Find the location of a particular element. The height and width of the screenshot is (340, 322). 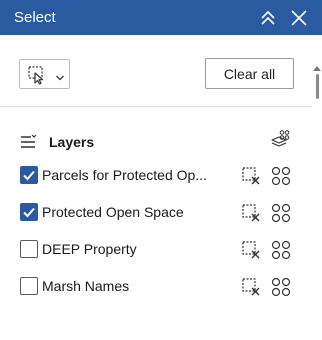

layer-name: Protected Open Space is located at coordinates (113, 212).